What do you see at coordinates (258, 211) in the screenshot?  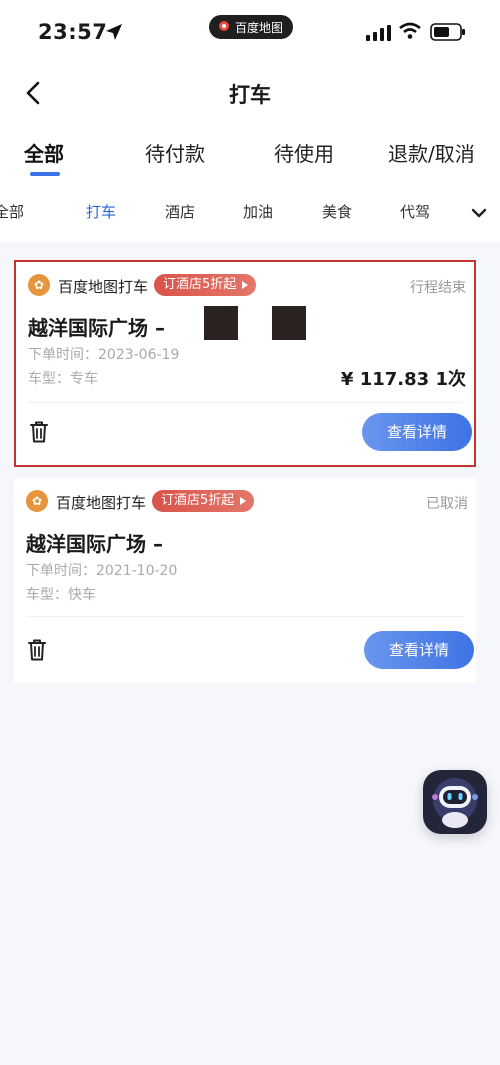 I see `category-fuel: 加油` at bounding box center [258, 211].